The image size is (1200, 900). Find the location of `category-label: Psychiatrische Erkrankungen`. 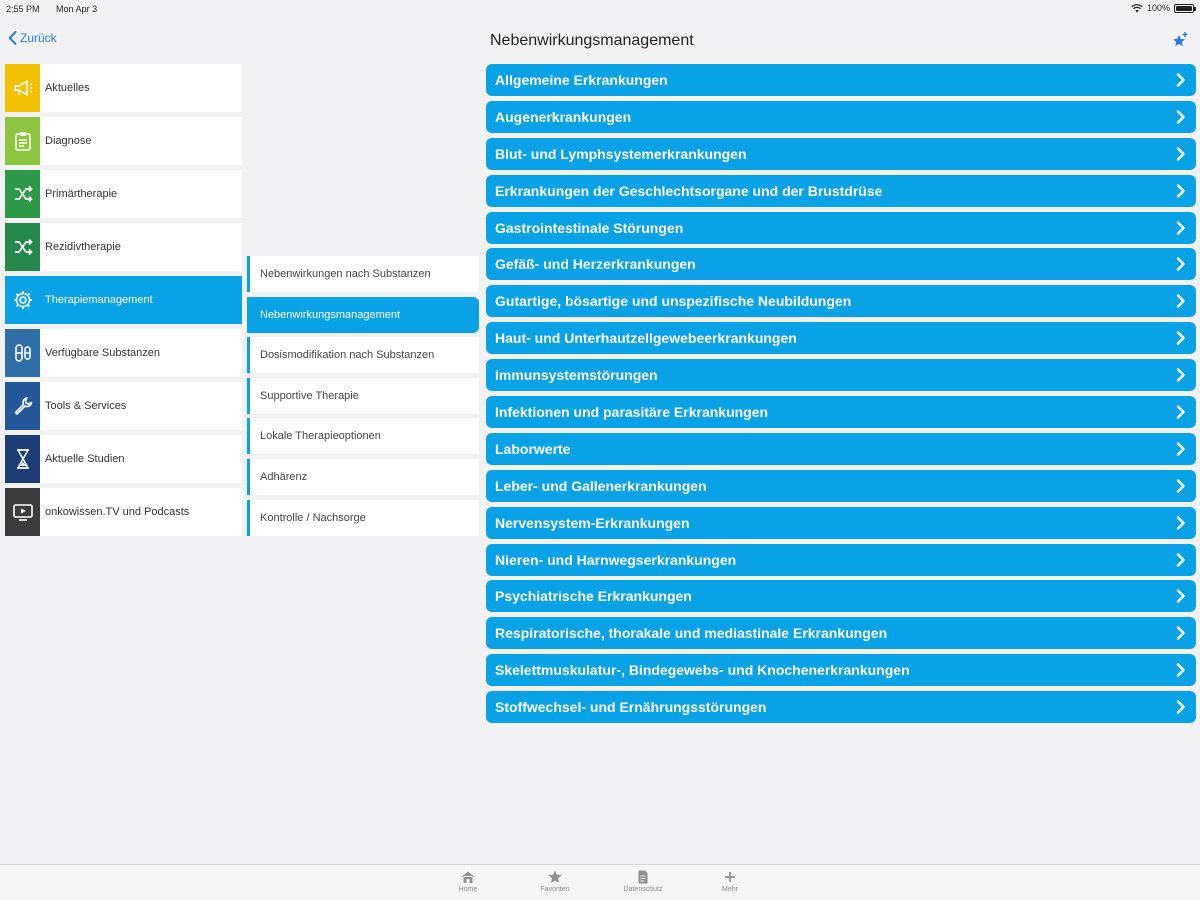

category-label: Psychiatrische Erkrankungen is located at coordinates (593, 596).